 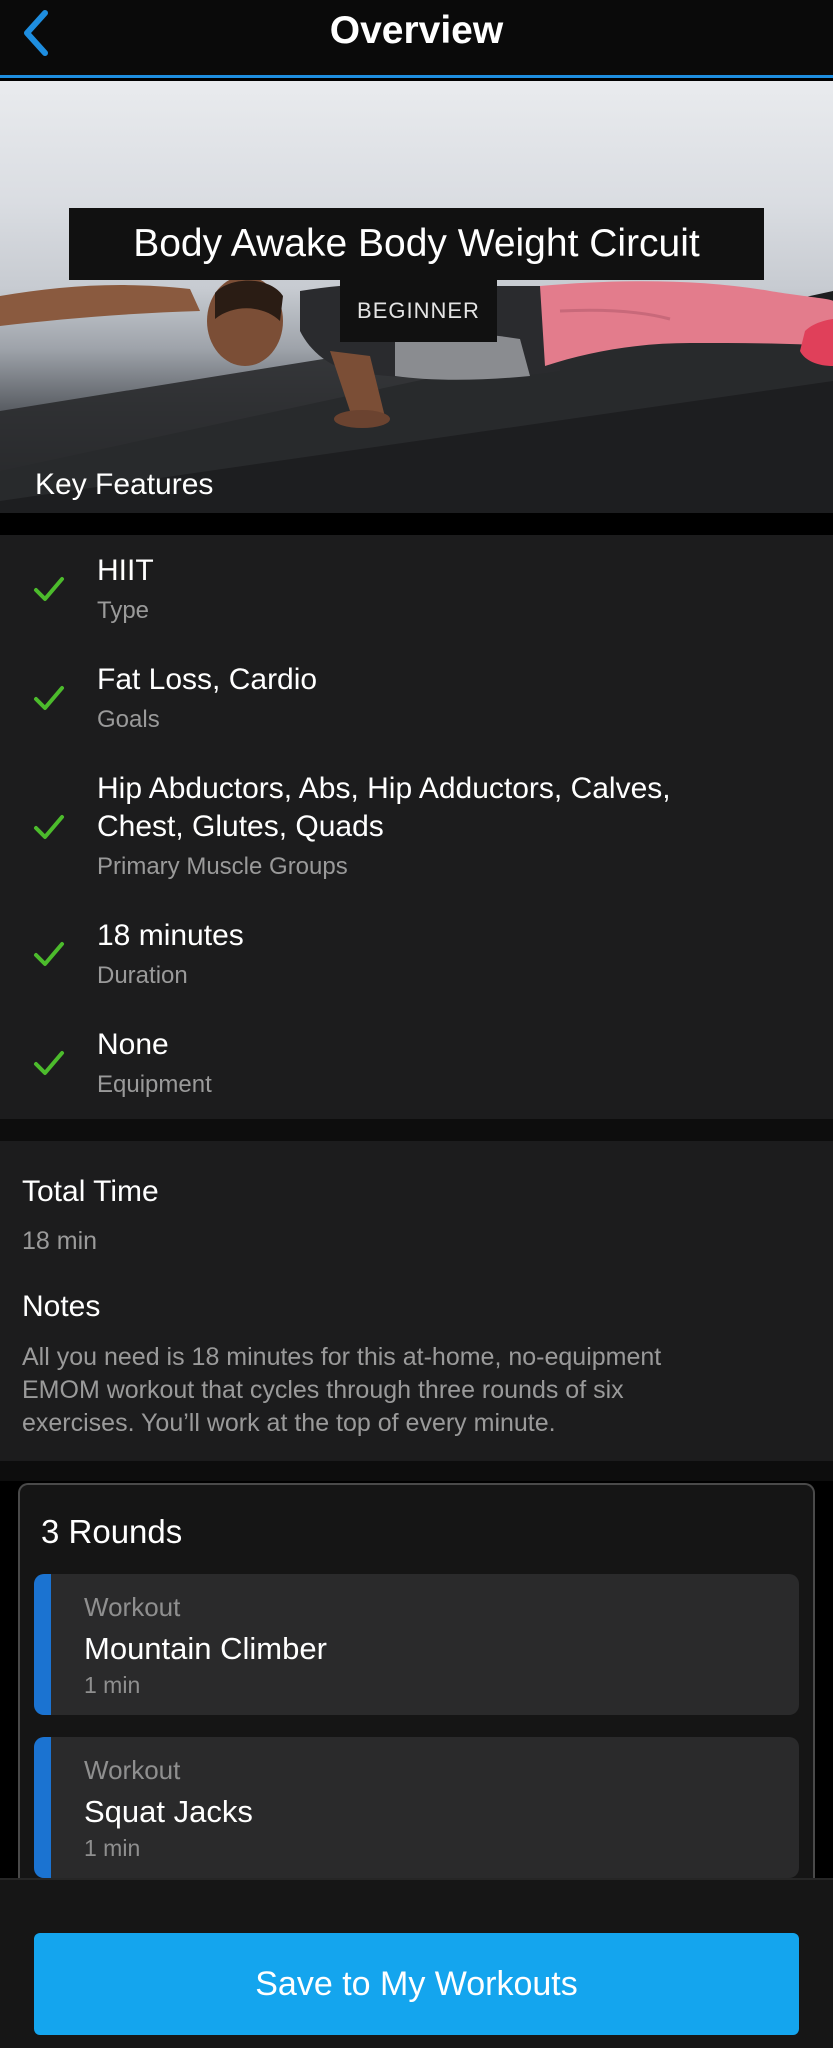 What do you see at coordinates (205, 1648) in the screenshot?
I see `exercise-name: Mountain Climber` at bounding box center [205, 1648].